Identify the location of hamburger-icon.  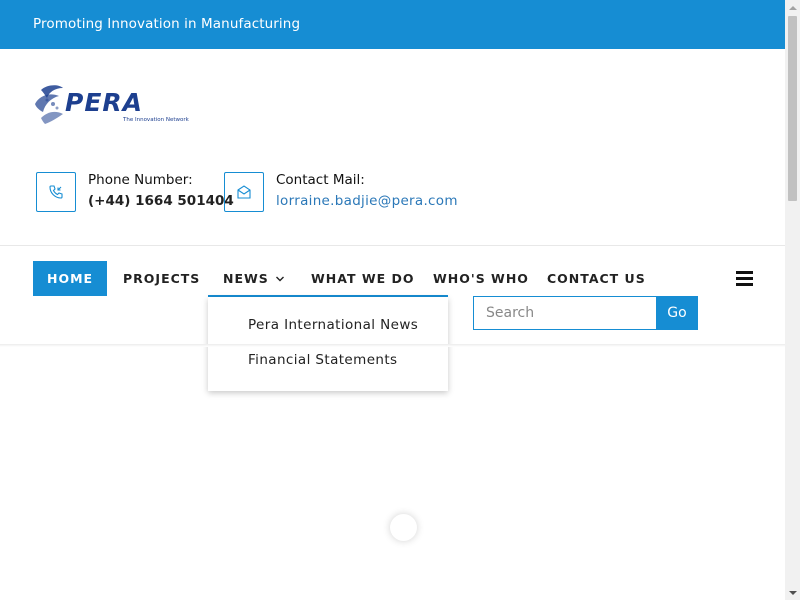
(744, 278).